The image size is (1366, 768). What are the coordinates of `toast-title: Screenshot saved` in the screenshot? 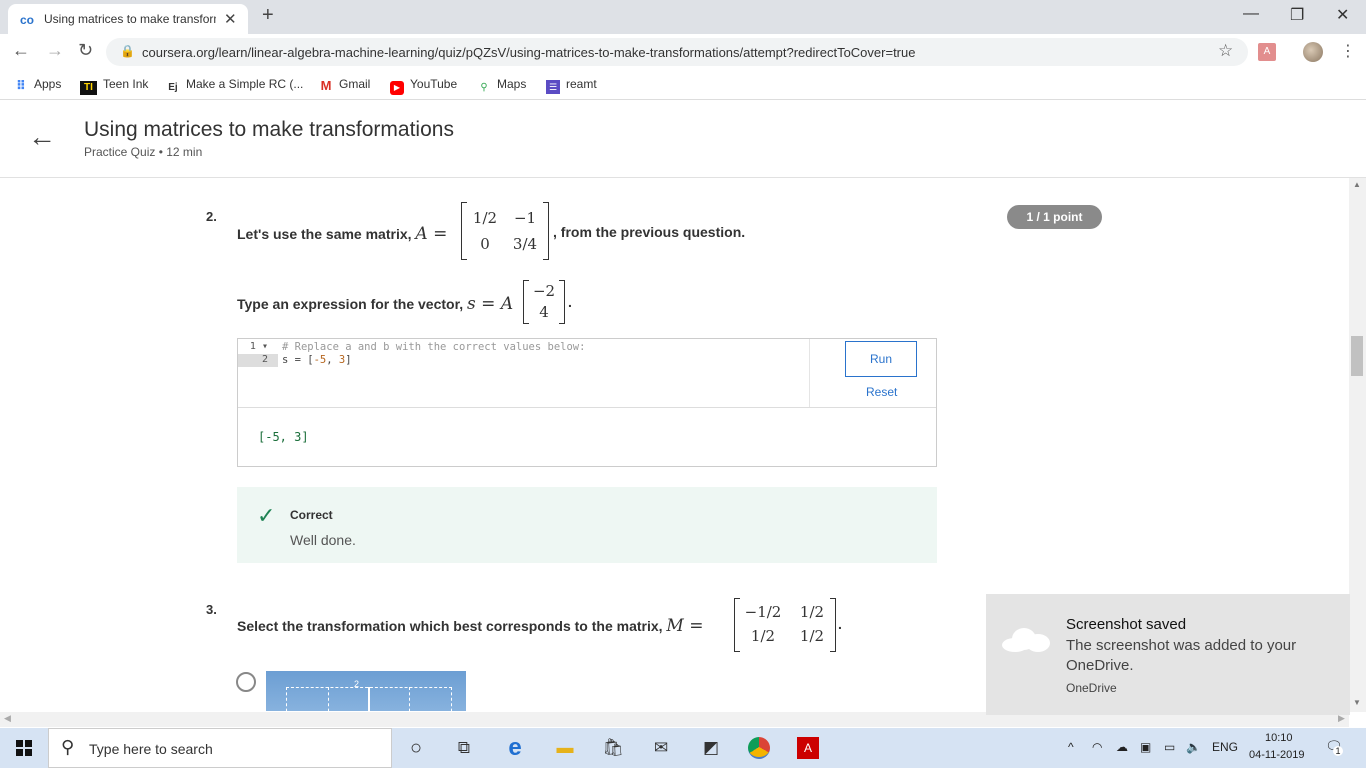 It's located at (1126, 624).